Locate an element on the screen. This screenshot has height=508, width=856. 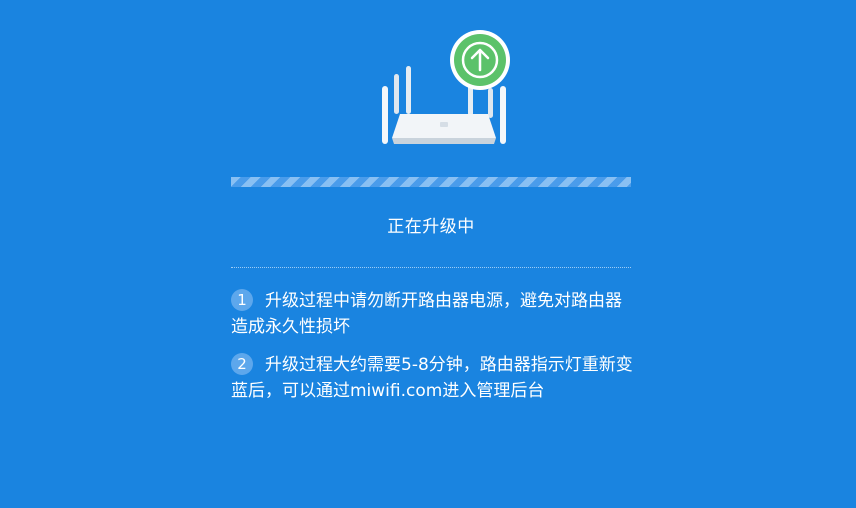
notice-item-1: 1 升级过程中请勿断开路由器电源，避免对路由器造成永久性损坏 is located at coordinates (434, 314).